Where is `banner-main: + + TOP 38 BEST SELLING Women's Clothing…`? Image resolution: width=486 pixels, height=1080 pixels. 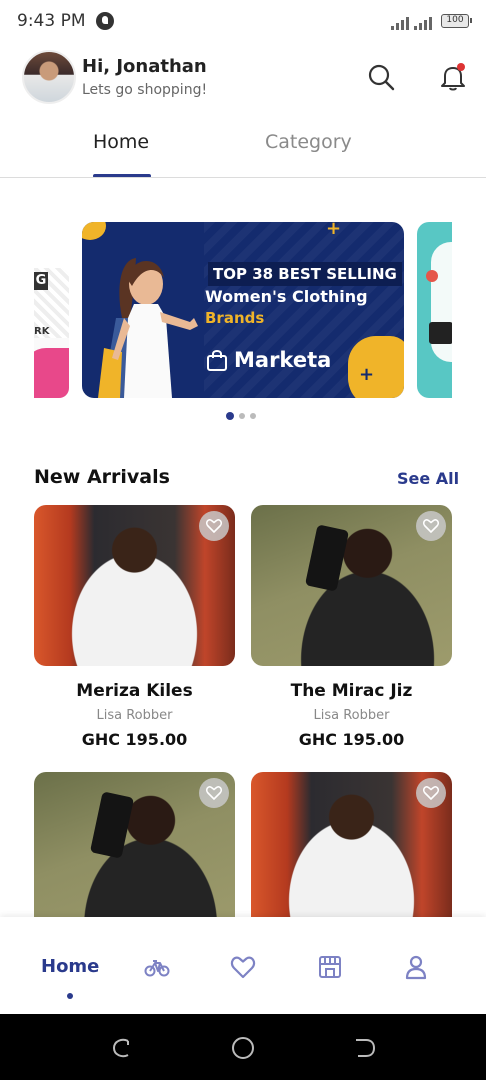
banner-main: + + TOP 38 BEST SELLING Women's Clothing… is located at coordinates (243, 310).